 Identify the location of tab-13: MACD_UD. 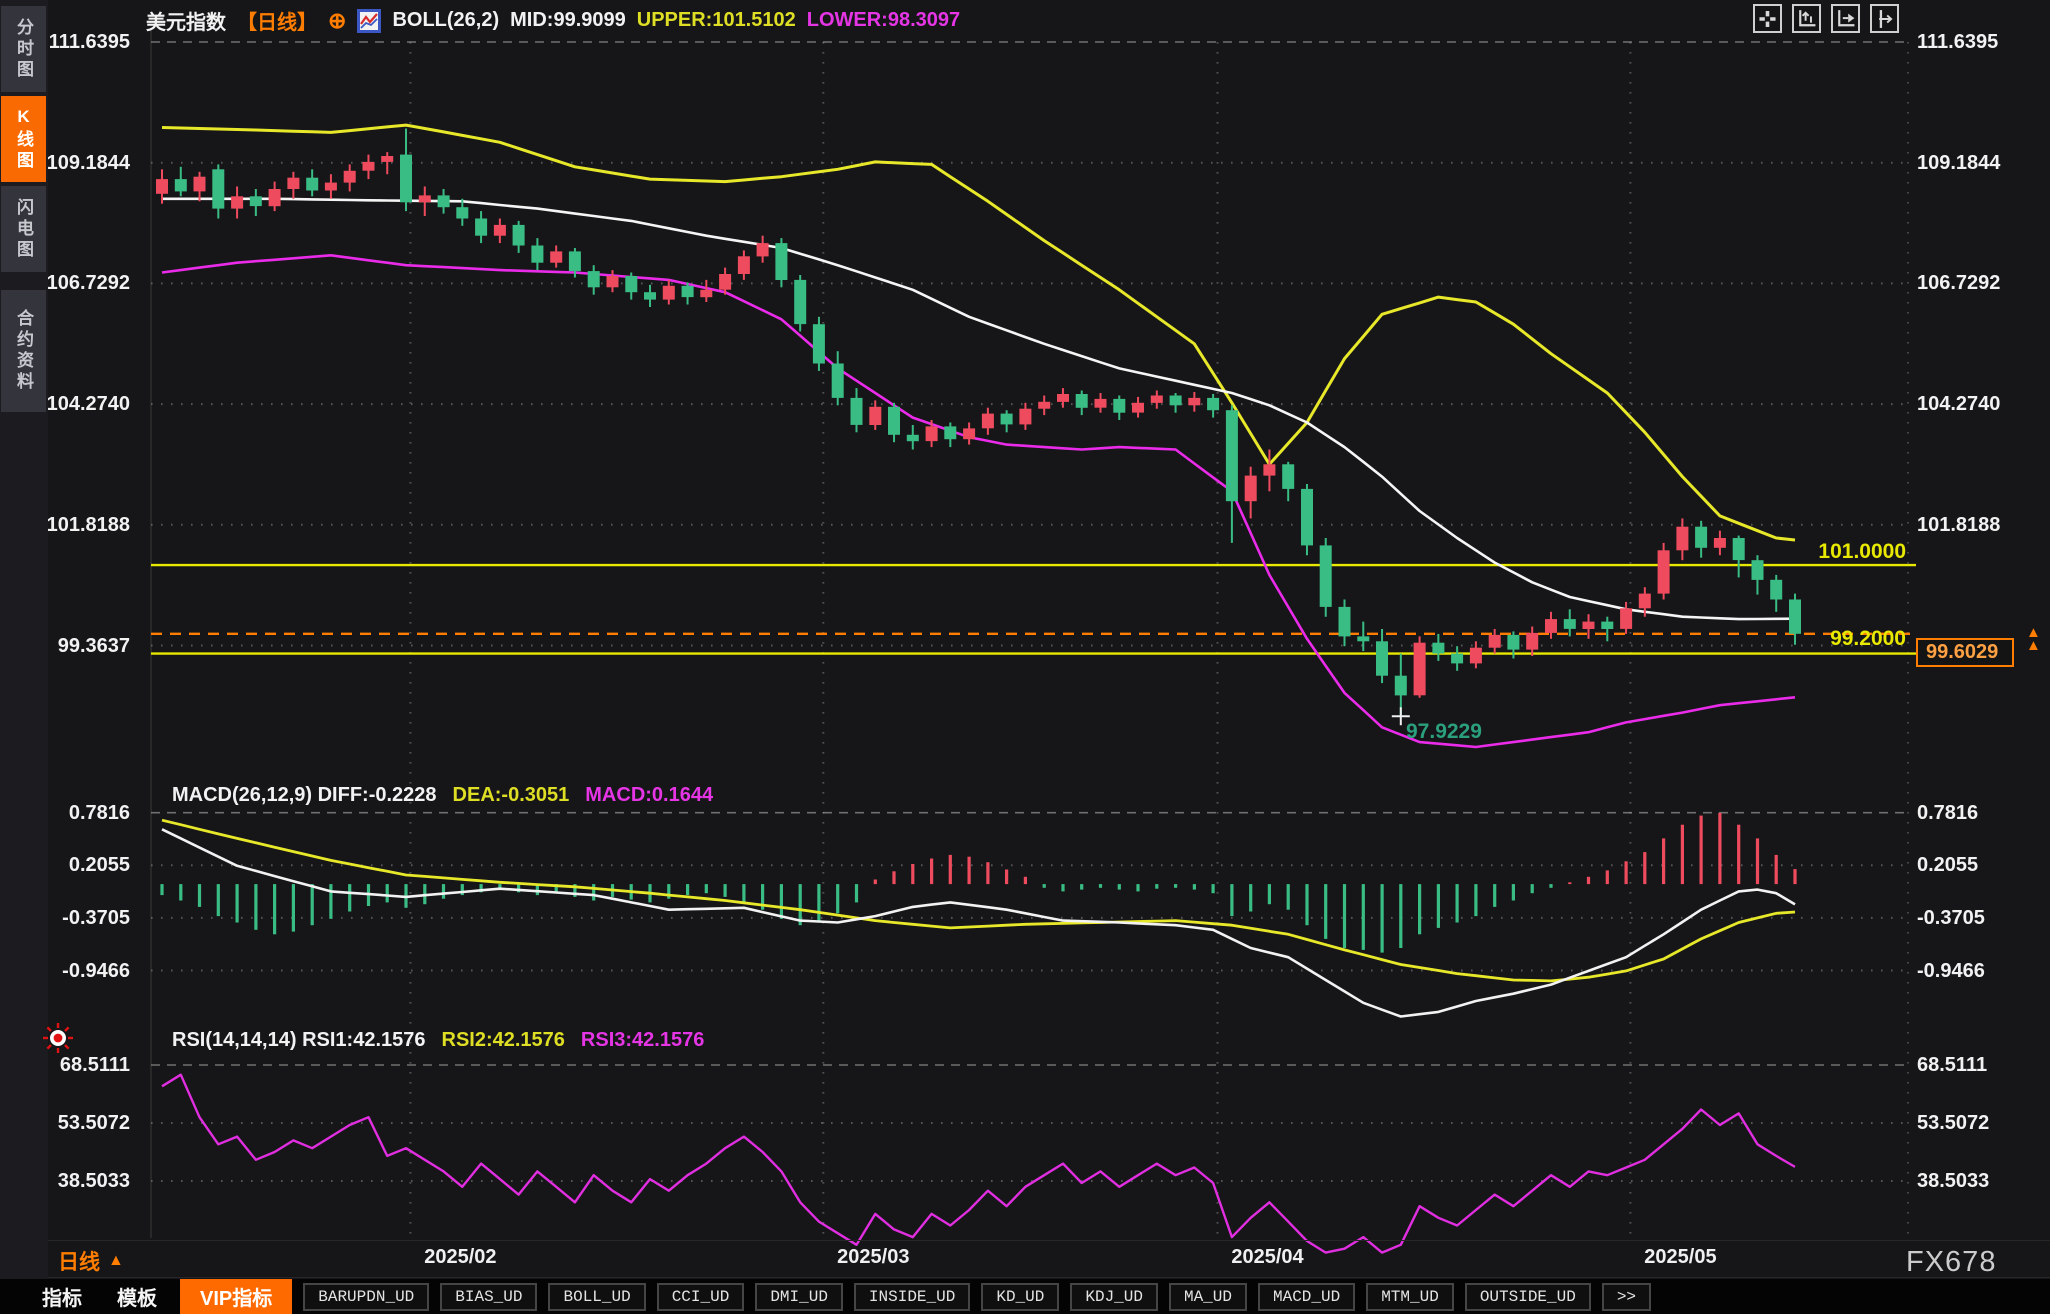
(1306, 1296).